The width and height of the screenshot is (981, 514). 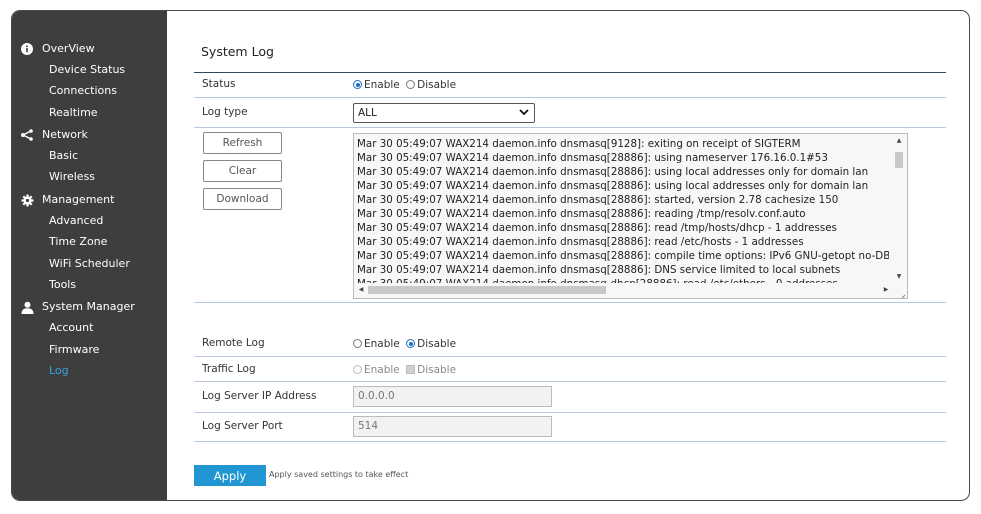 What do you see at coordinates (382, 85) in the screenshot?
I see `status-enable-label: Enable` at bounding box center [382, 85].